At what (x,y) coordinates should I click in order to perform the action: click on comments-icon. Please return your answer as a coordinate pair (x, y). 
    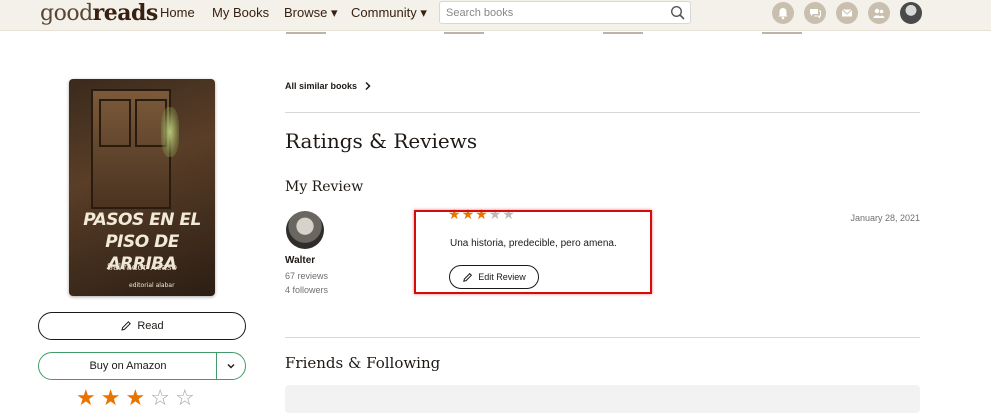
    Looking at the image, I should click on (815, 13).